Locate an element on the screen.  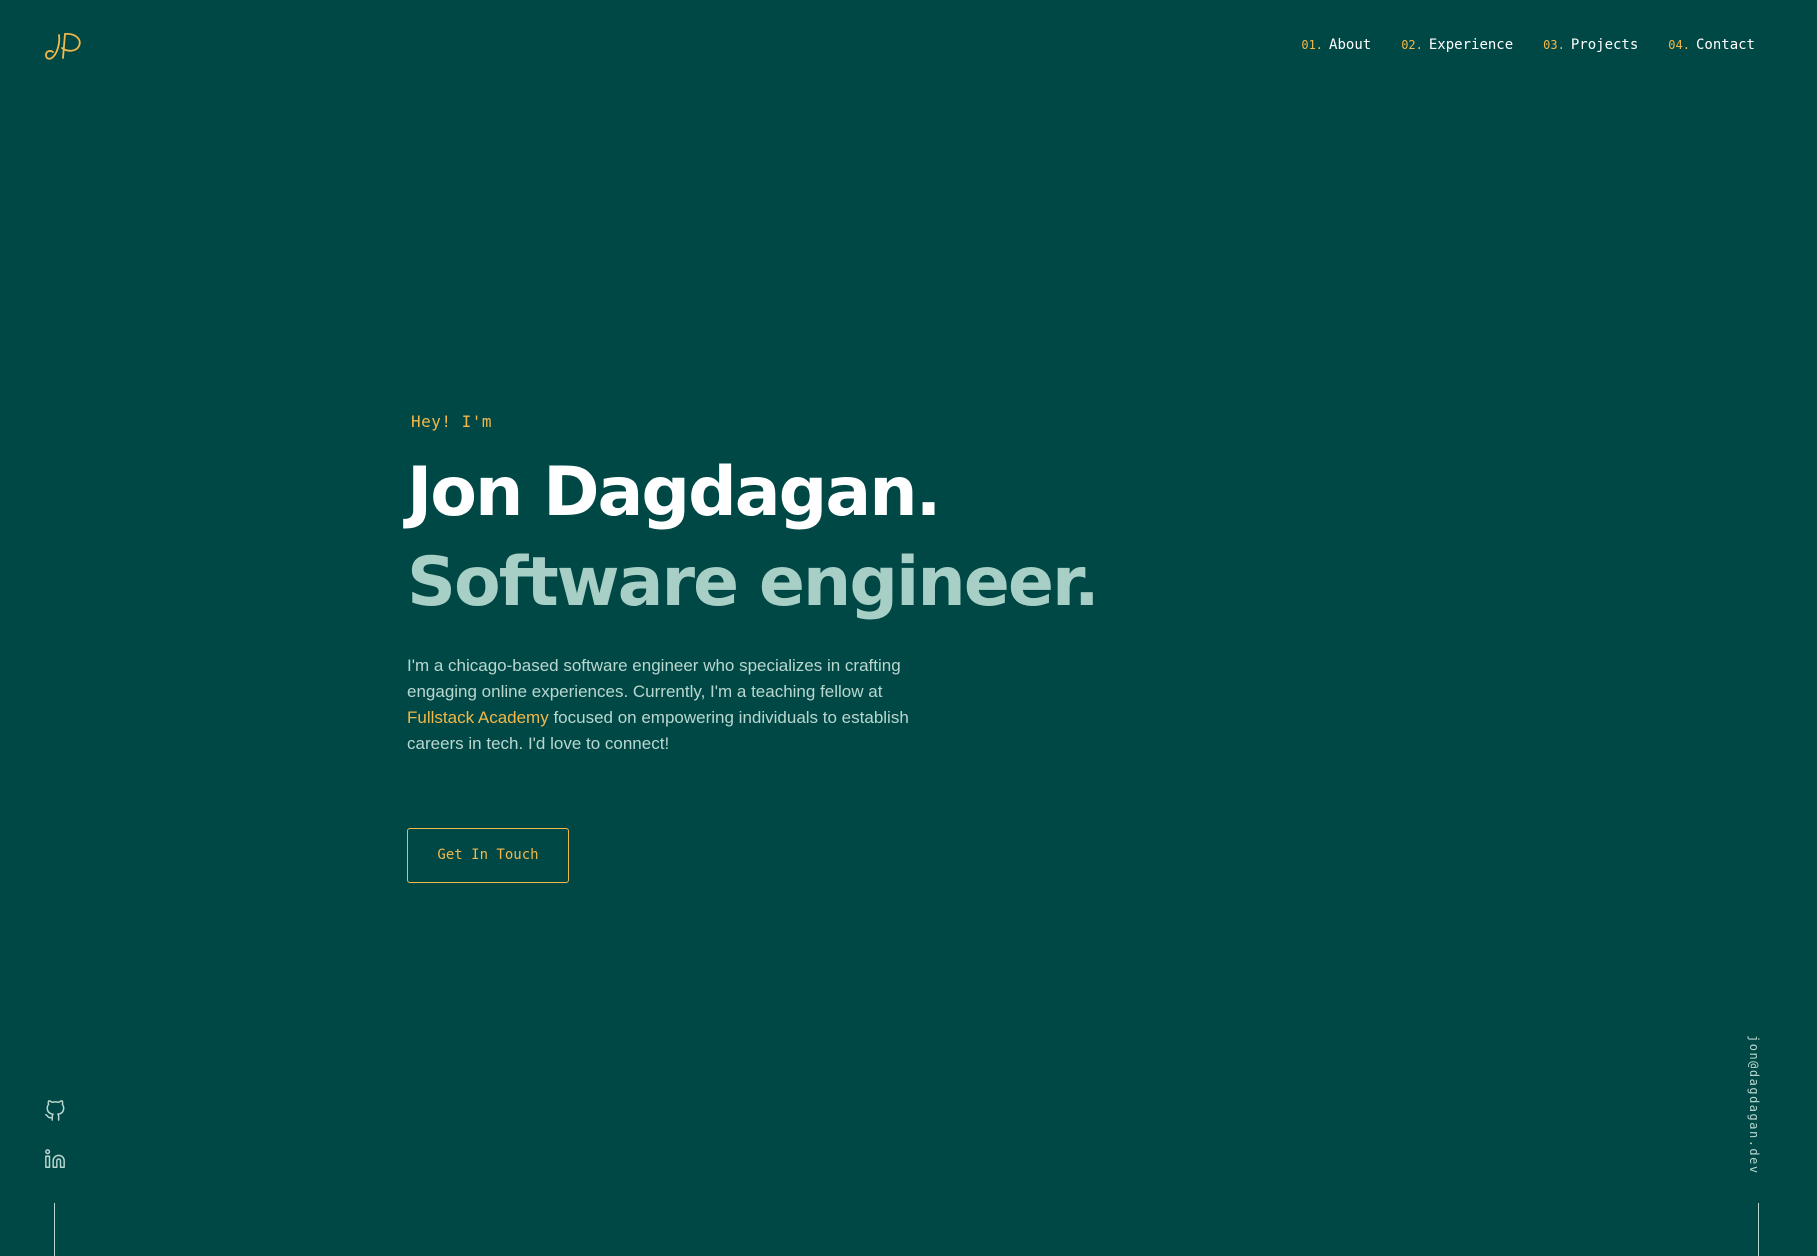
nav-item-contact: 04. Contact is located at coordinates (1711, 45).